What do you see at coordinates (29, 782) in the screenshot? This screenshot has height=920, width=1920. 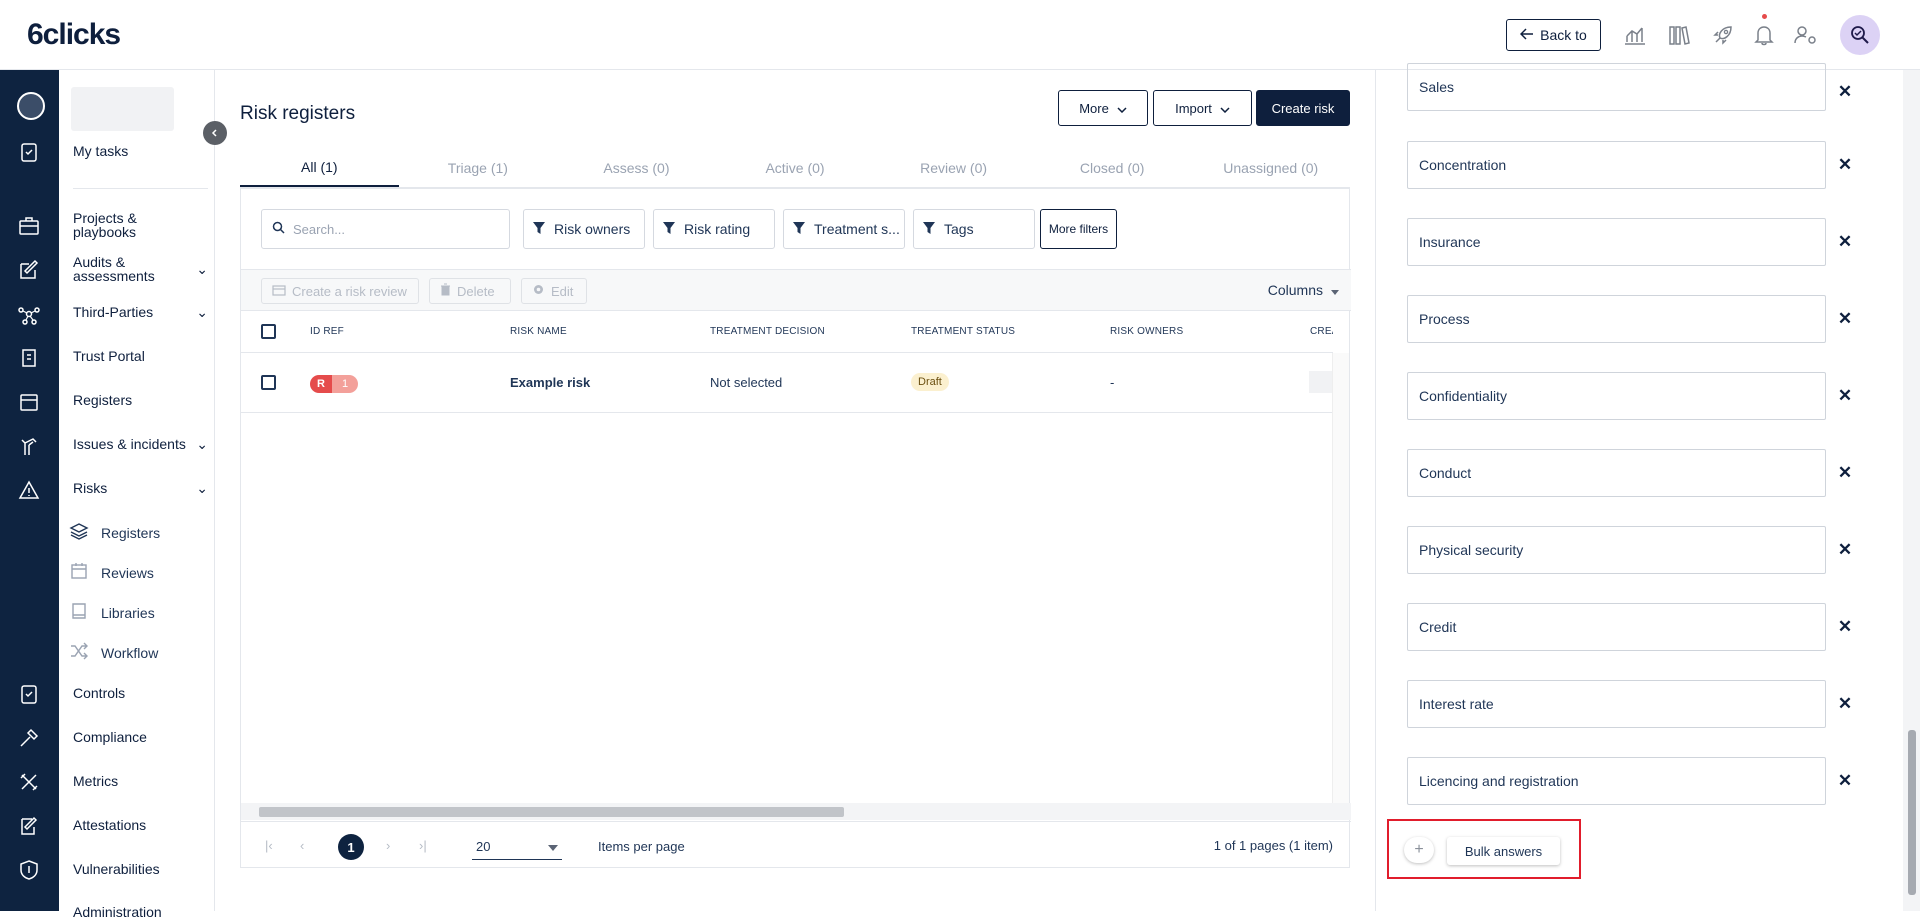 I see `tools-icon` at bounding box center [29, 782].